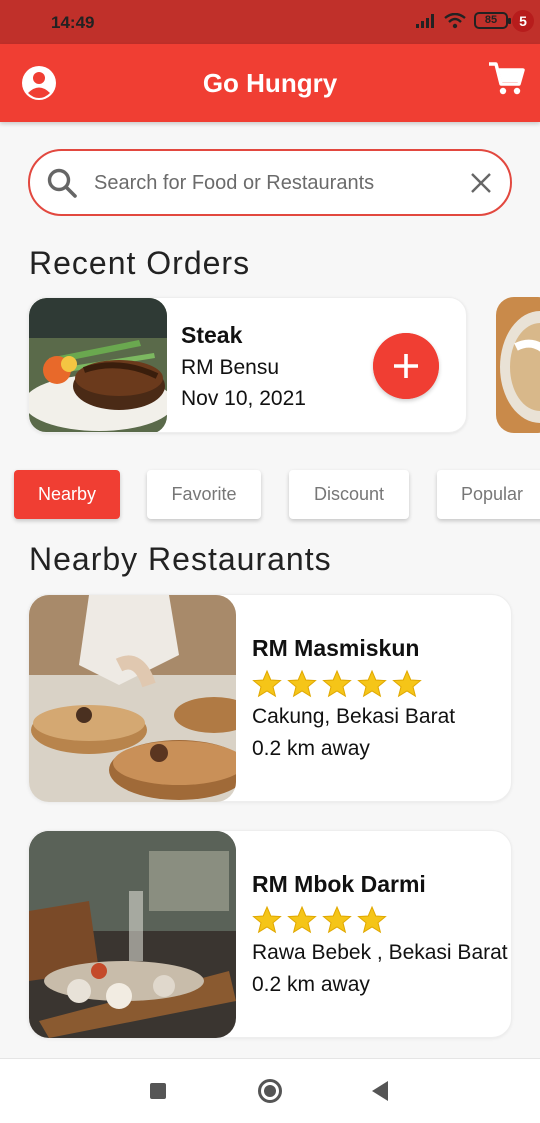 The height and width of the screenshot is (1123, 540). I want to click on steak-image, so click(98, 365).